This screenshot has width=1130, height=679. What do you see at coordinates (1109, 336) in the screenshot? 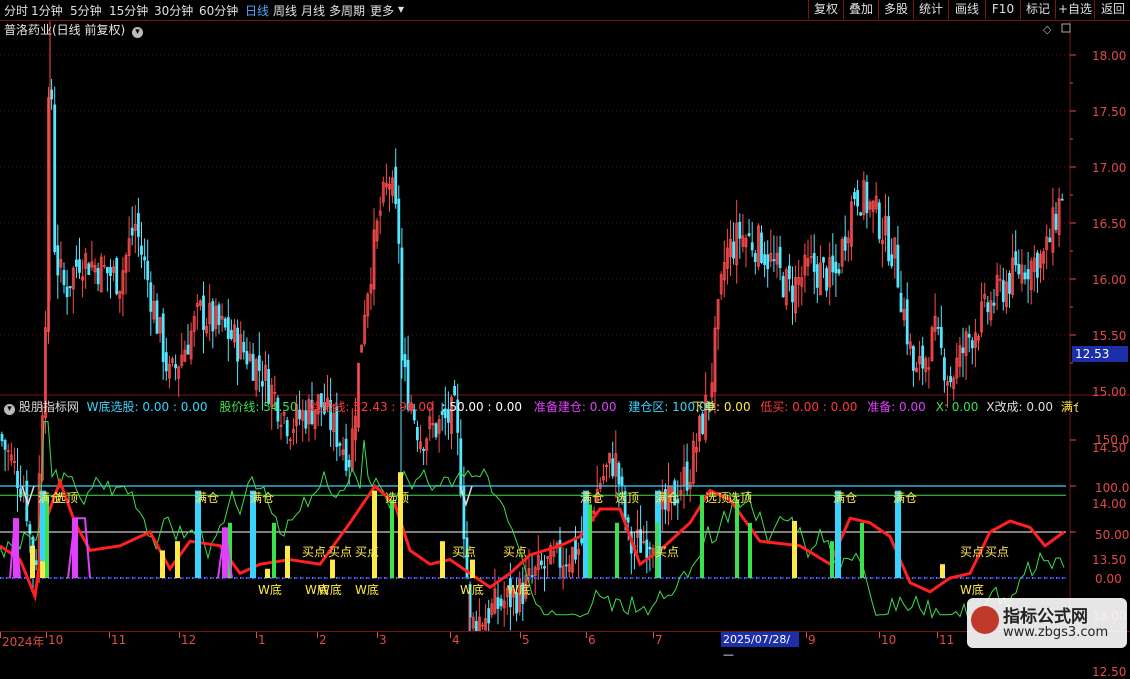
I see `price-tick: 15.50` at bounding box center [1109, 336].